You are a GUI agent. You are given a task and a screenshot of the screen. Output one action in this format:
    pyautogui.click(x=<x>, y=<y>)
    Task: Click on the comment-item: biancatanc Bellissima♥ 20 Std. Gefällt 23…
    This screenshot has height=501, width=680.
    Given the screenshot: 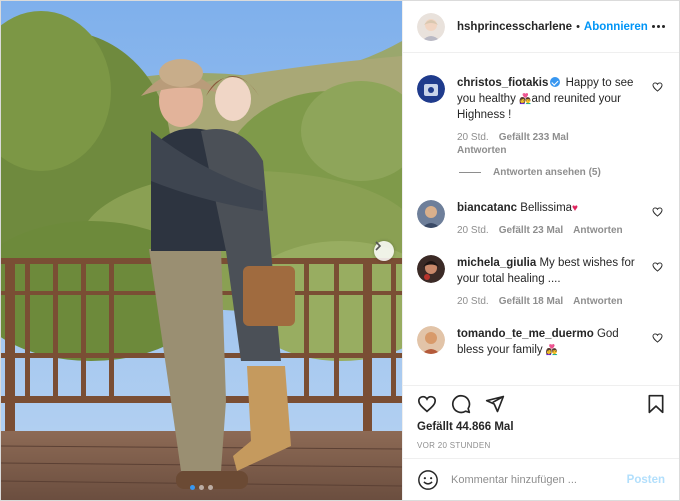 What is the action you would take?
    pyautogui.click(x=541, y=218)
    